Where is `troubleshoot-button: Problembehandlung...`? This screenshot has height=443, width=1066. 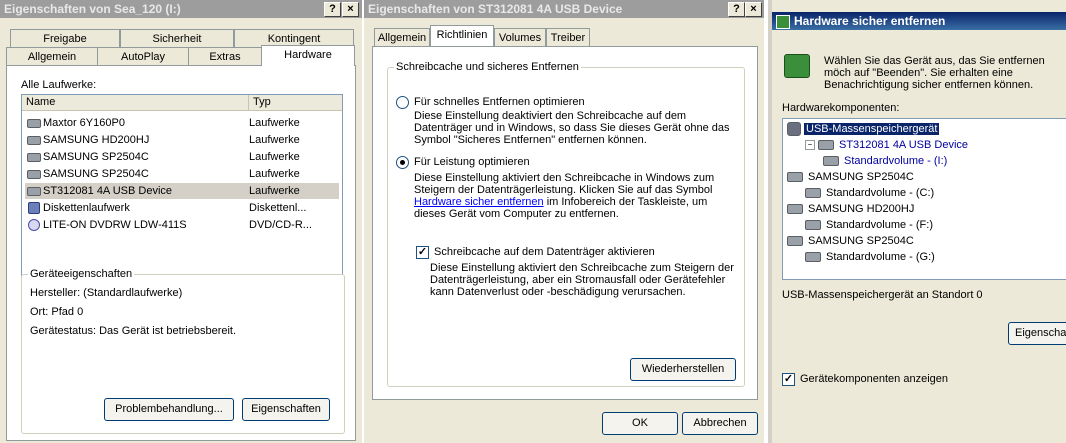 troubleshoot-button: Problembehandlung... is located at coordinates (169, 409).